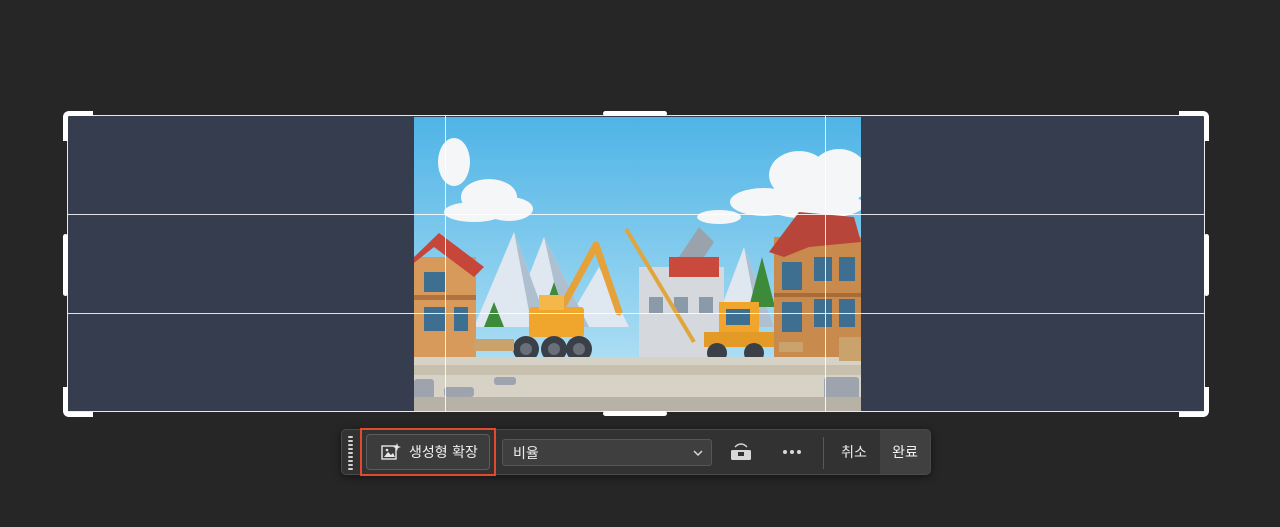  I want to click on taskbar-divider, so click(823, 453).